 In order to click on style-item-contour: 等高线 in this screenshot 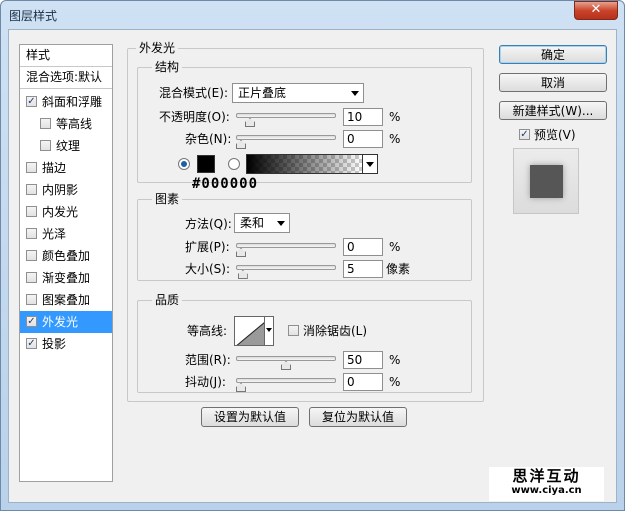, I will do `click(66, 124)`.